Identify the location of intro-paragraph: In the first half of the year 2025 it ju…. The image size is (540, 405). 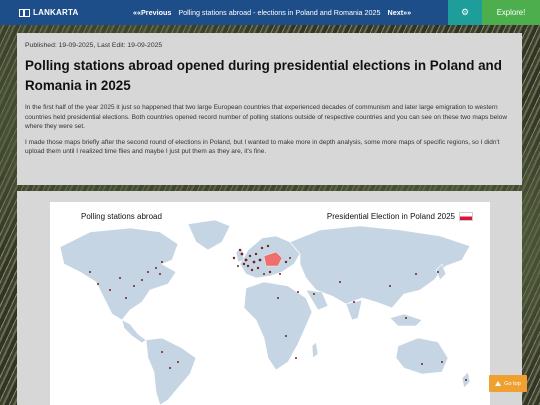
(266, 117).